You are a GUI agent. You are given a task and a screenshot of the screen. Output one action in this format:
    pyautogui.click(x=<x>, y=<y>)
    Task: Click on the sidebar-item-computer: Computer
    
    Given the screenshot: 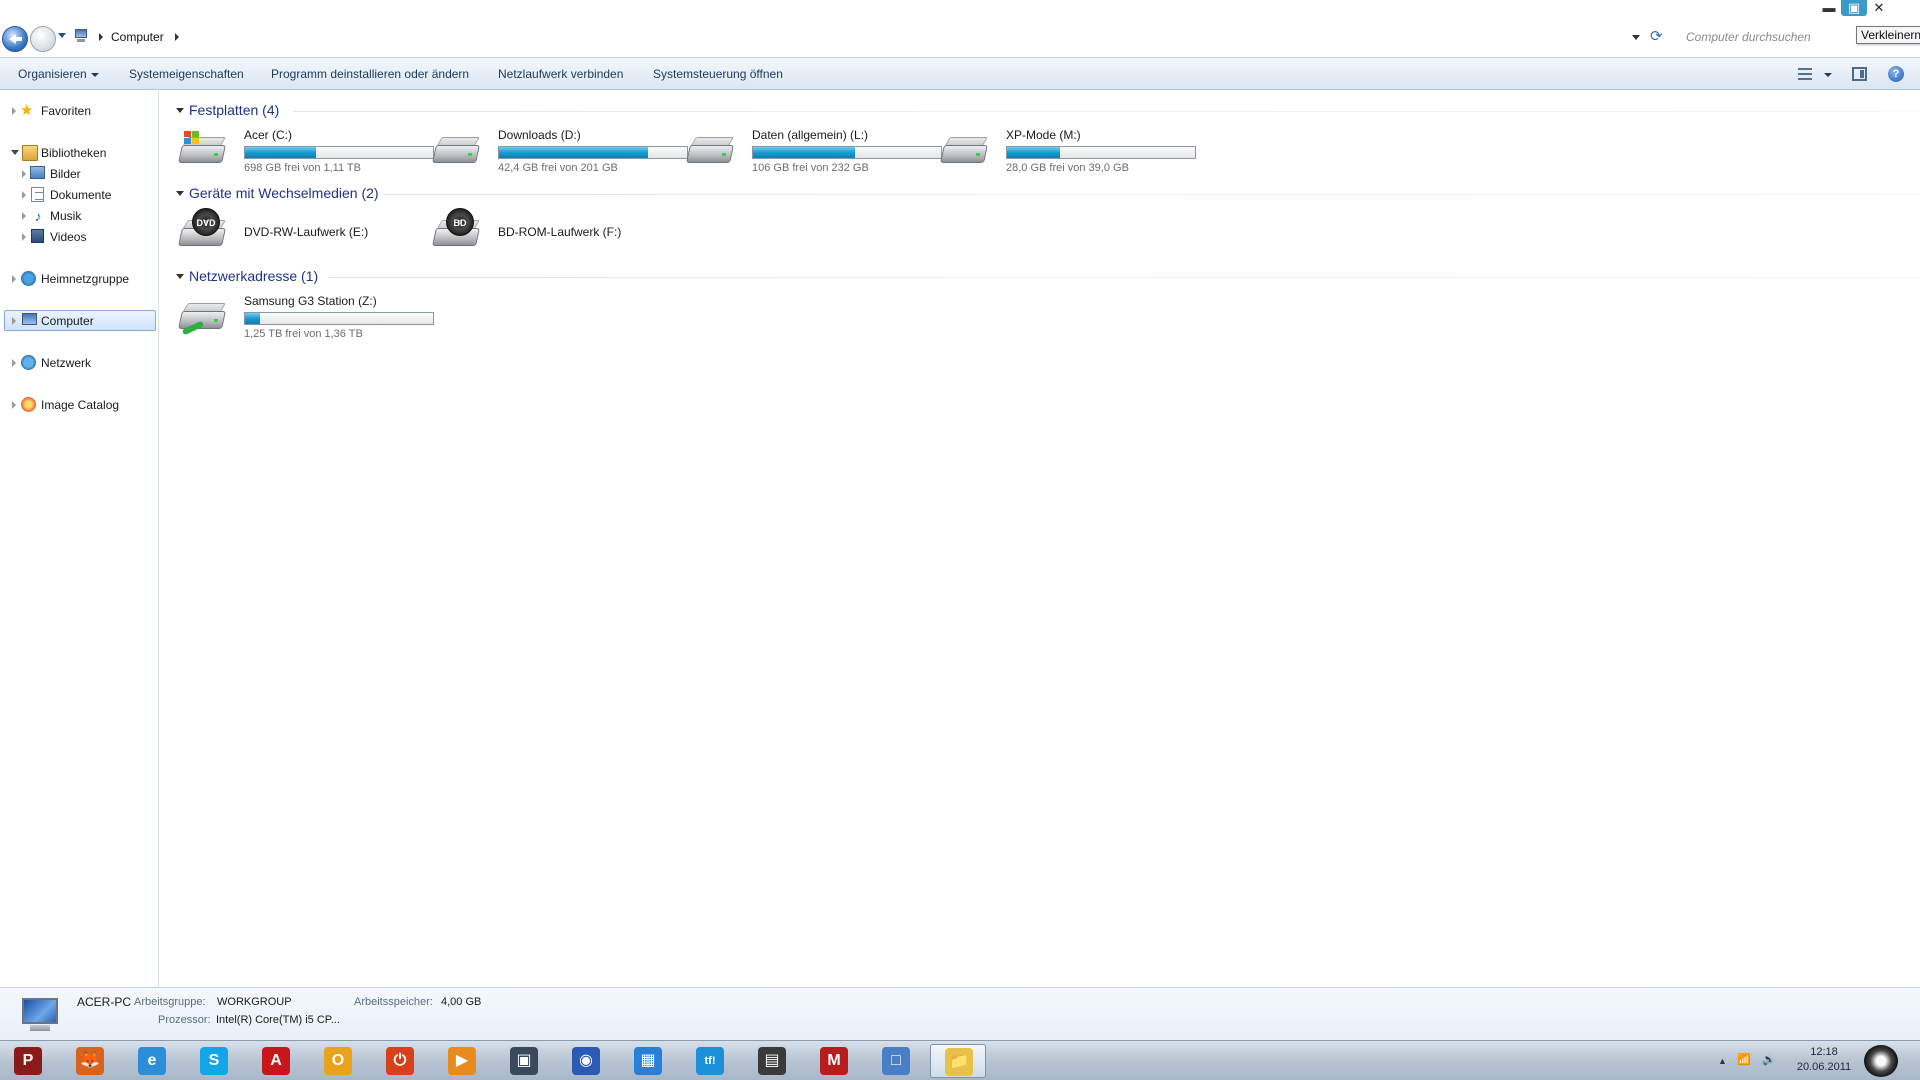 What is the action you would take?
    pyautogui.click(x=80, y=320)
    